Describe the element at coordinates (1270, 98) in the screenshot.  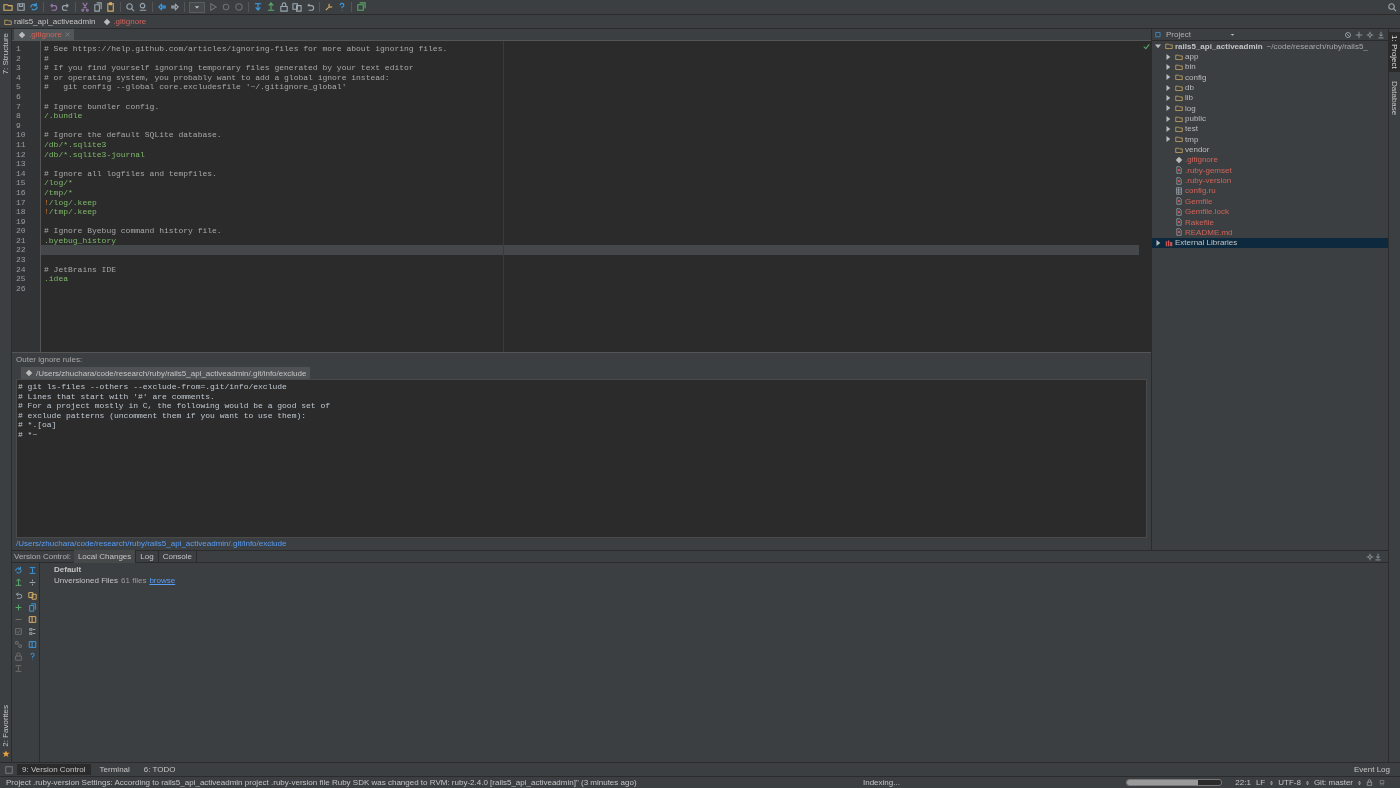
I see `tree-item: lib` at that location.